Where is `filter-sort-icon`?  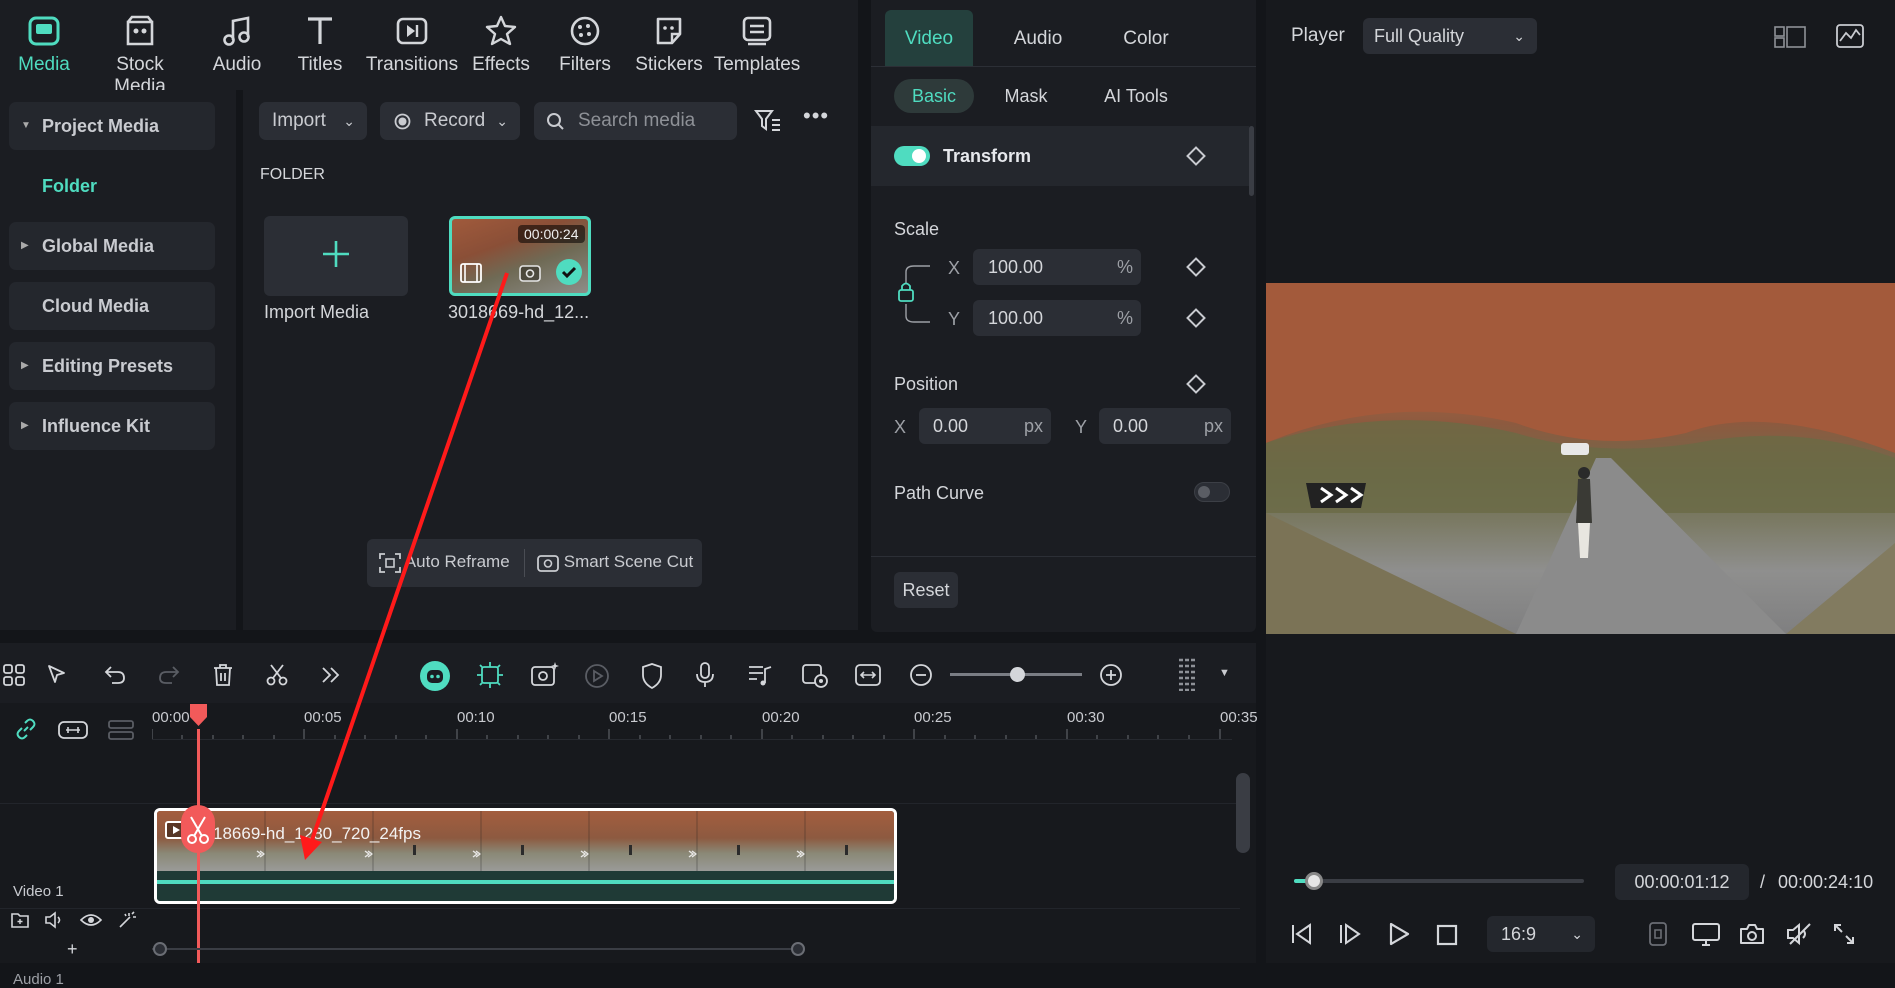 filter-sort-icon is located at coordinates (768, 121).